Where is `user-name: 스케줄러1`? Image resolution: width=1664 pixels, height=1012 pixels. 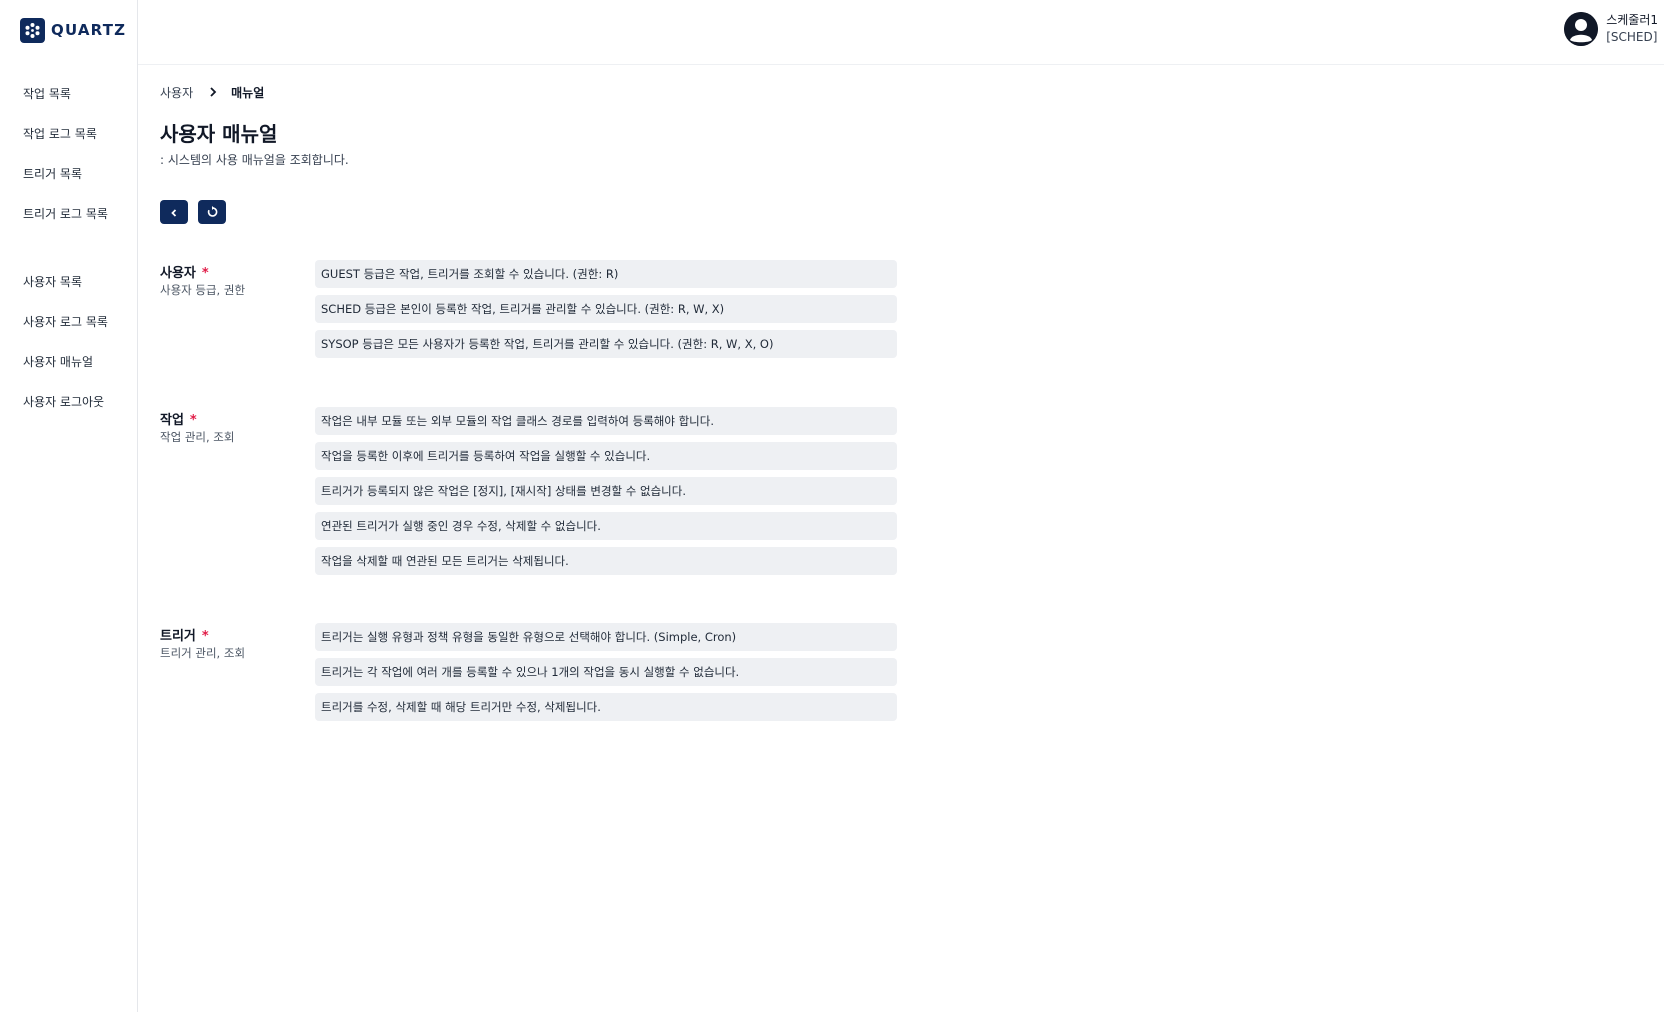
user-name: 스케줄러1 is located at coordinates (1632, 20).